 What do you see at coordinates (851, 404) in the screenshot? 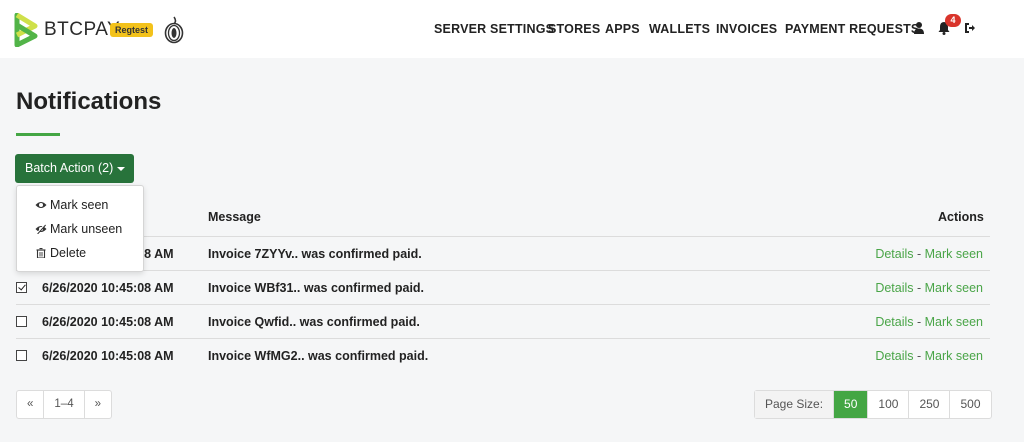
I see `page-size-option-50: 50` at bounding box center [851, 404].